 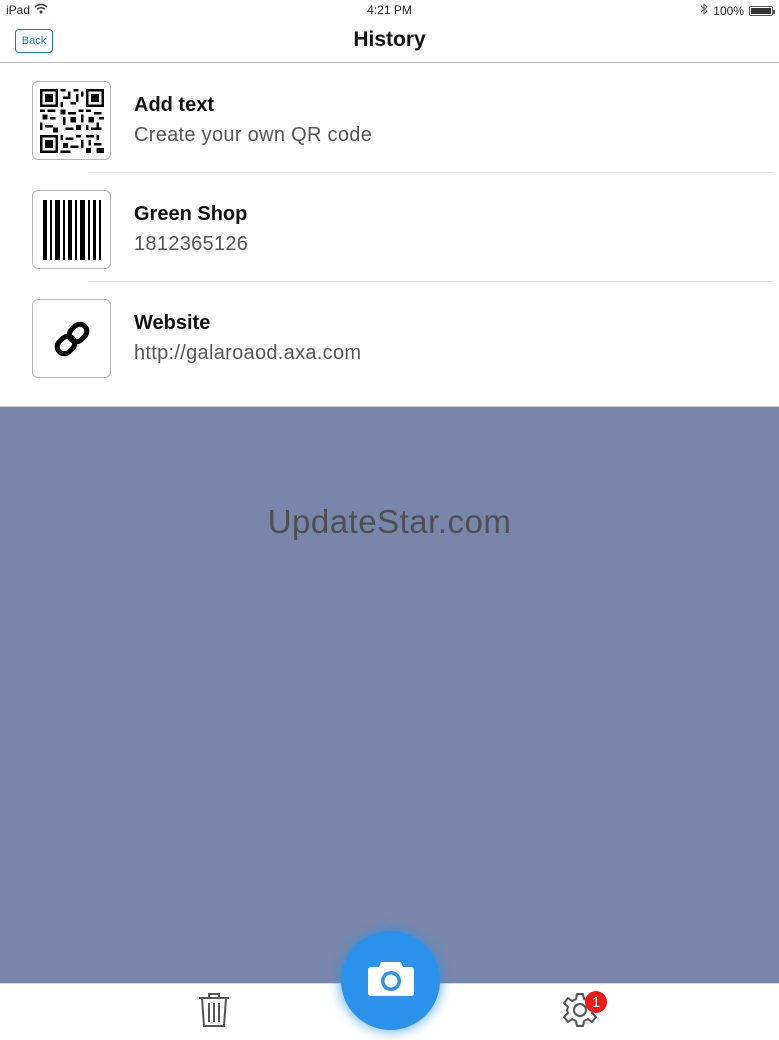 I want to click on history-item-subtitle: Create your own QR code, so click(x=253, y=135).